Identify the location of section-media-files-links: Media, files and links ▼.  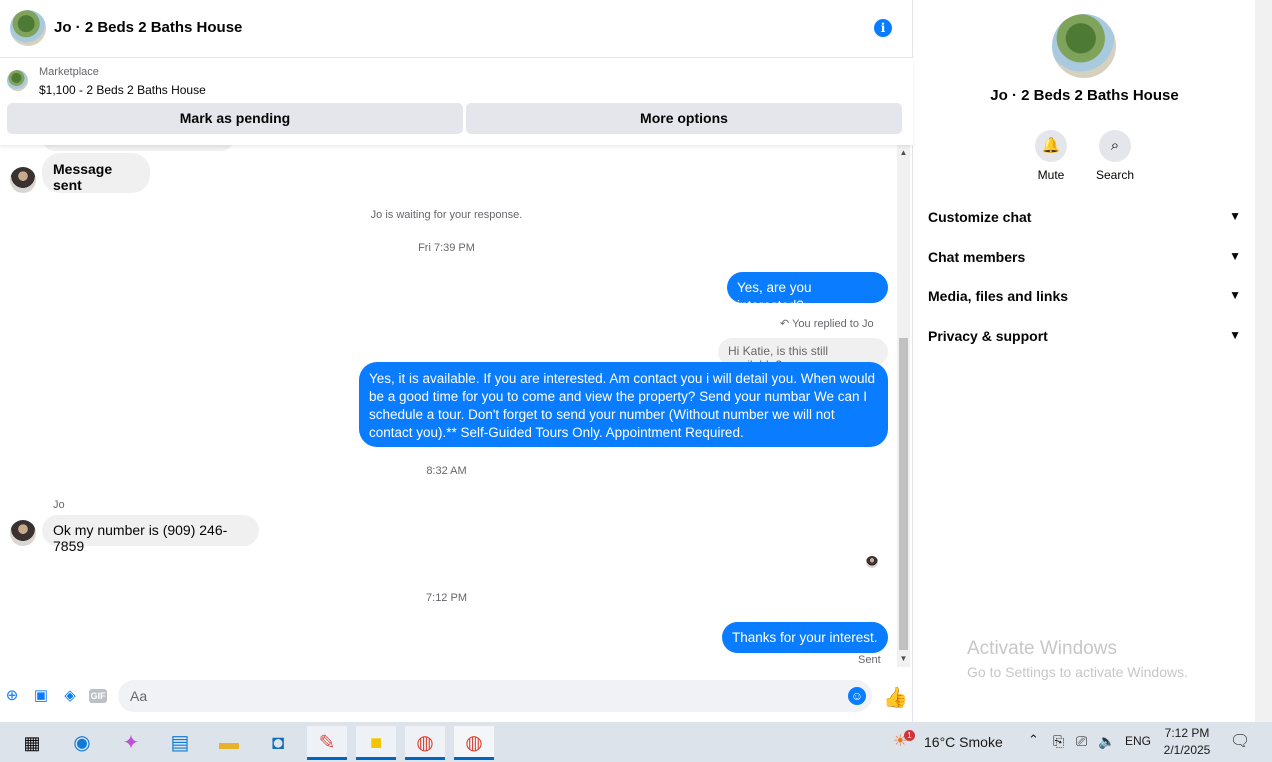
(1084, 300).